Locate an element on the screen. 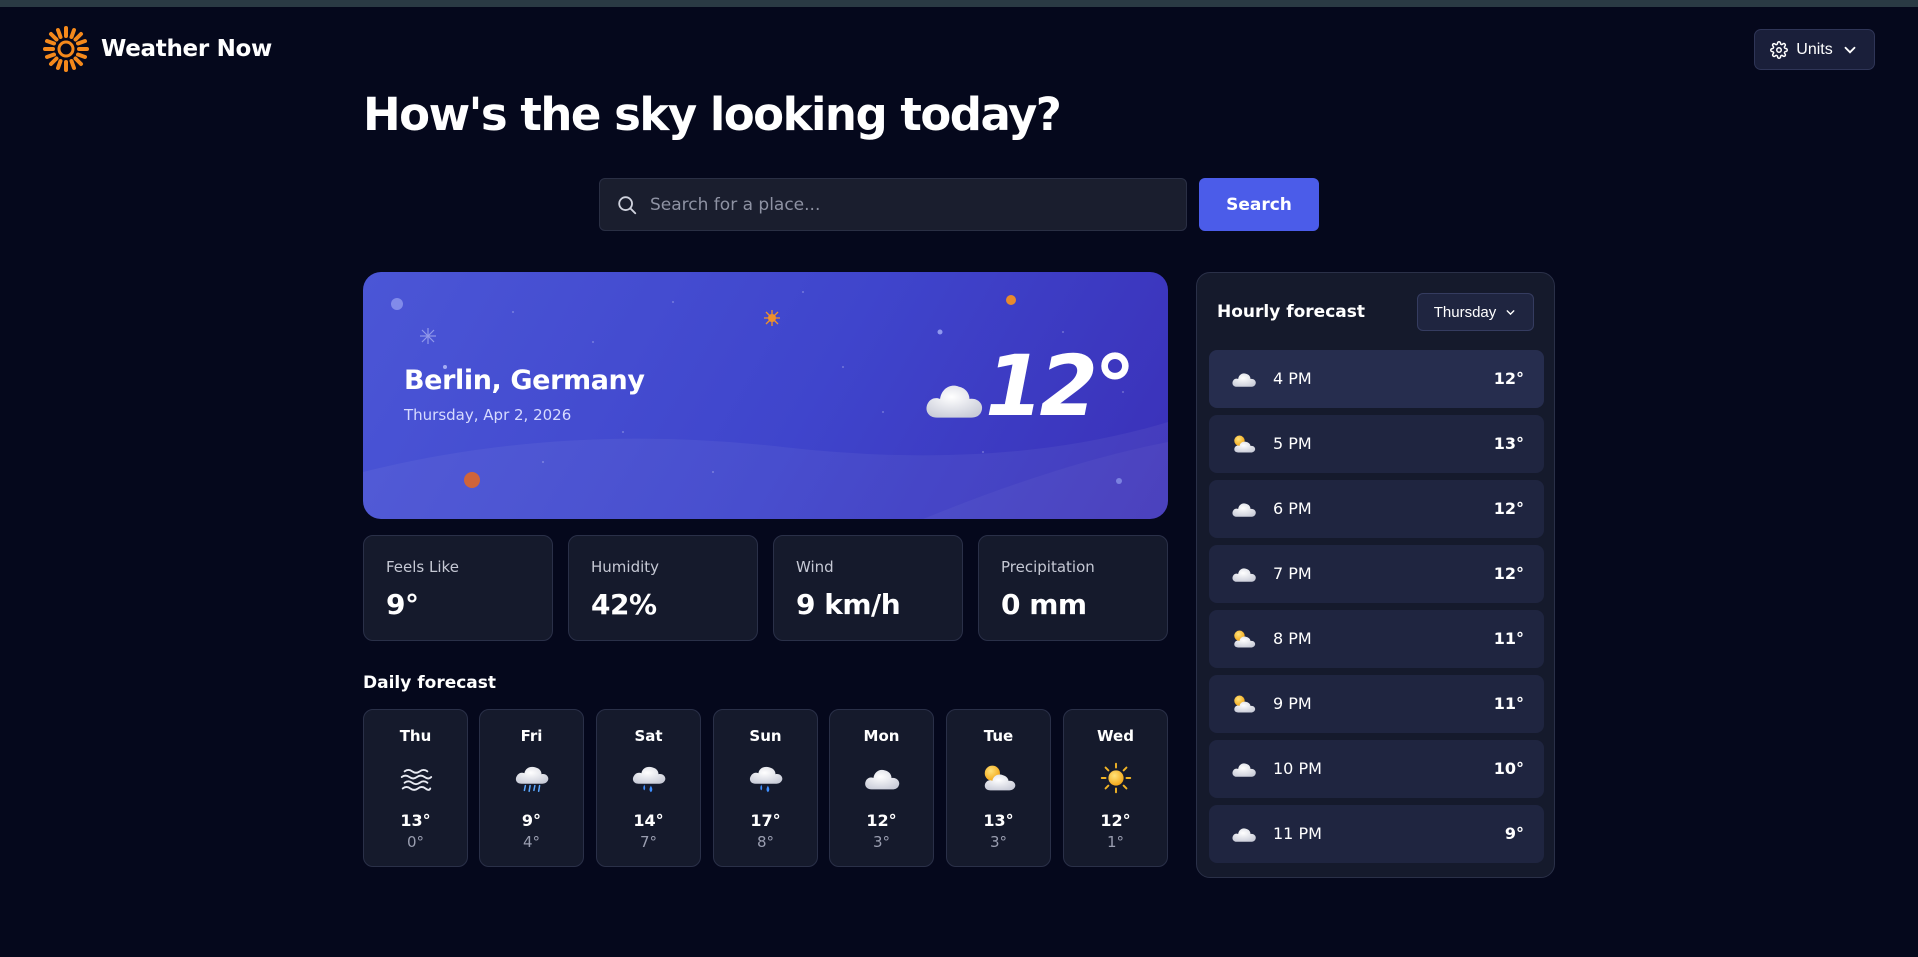 The height and width of the screenshot is (957, 1918). hourly-row: 4 PM 12° is located at coordinates (1376, 379).